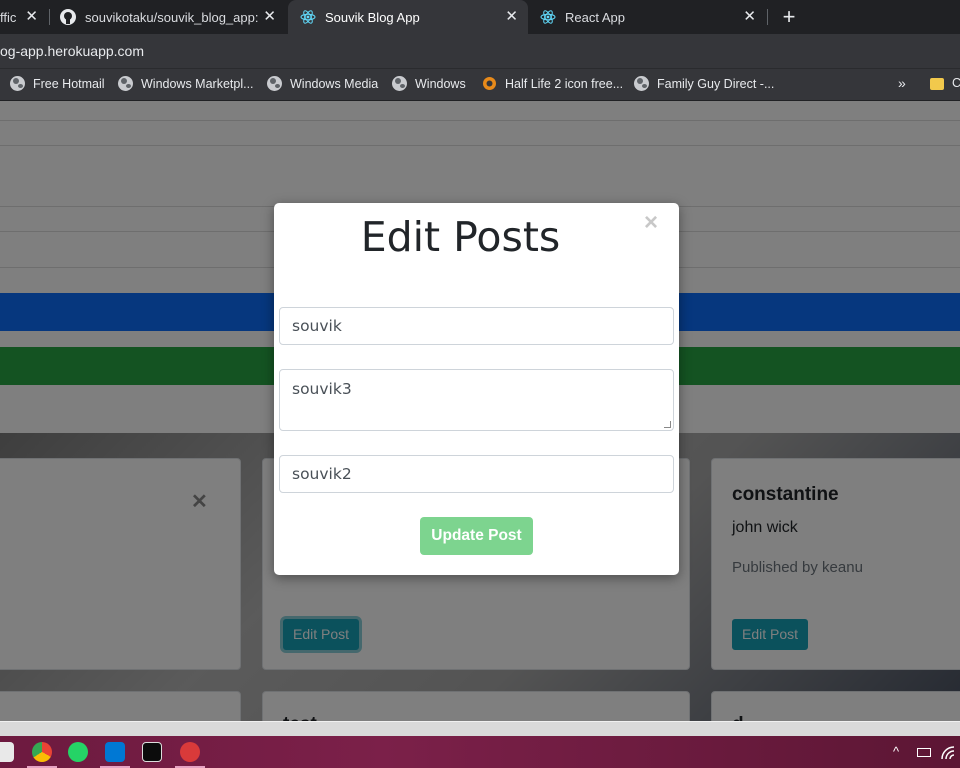 The width and height of the screenshot is (960, 768). I want to click on tab-separator, so click(767, 17).